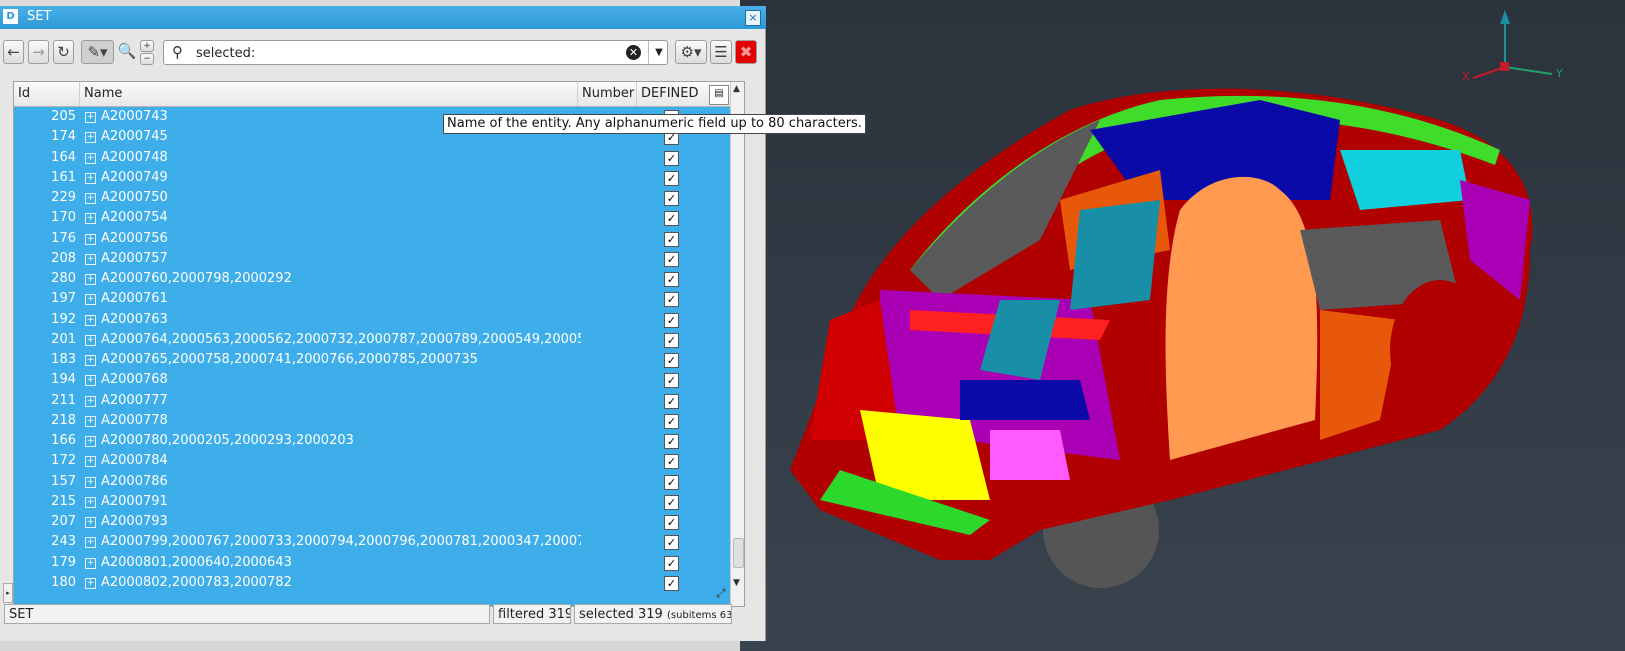 Image resolution: width=1625 pixels, height=651 pixels. Describe the element at coordinates (719, 95) in the screenshot. I see `column-selector-icon: ▤` at that location.